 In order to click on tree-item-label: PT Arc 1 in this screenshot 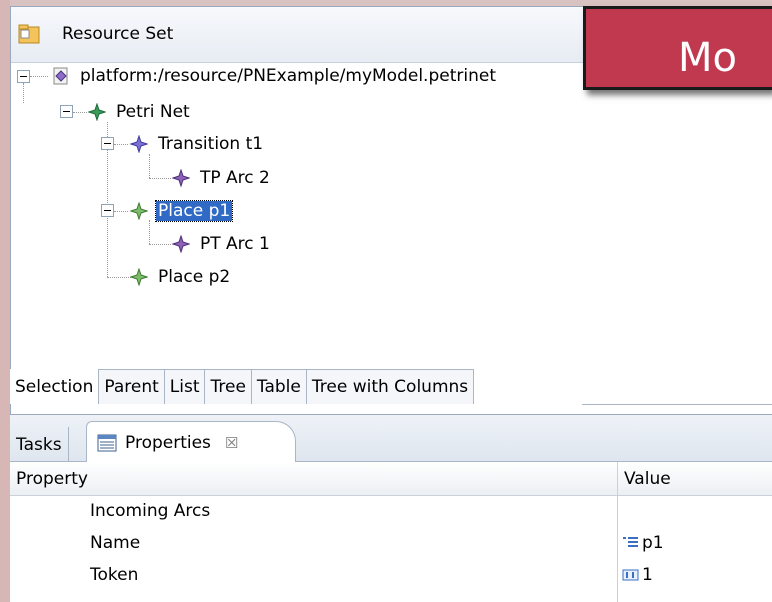, I will do `click(235, 244)`.